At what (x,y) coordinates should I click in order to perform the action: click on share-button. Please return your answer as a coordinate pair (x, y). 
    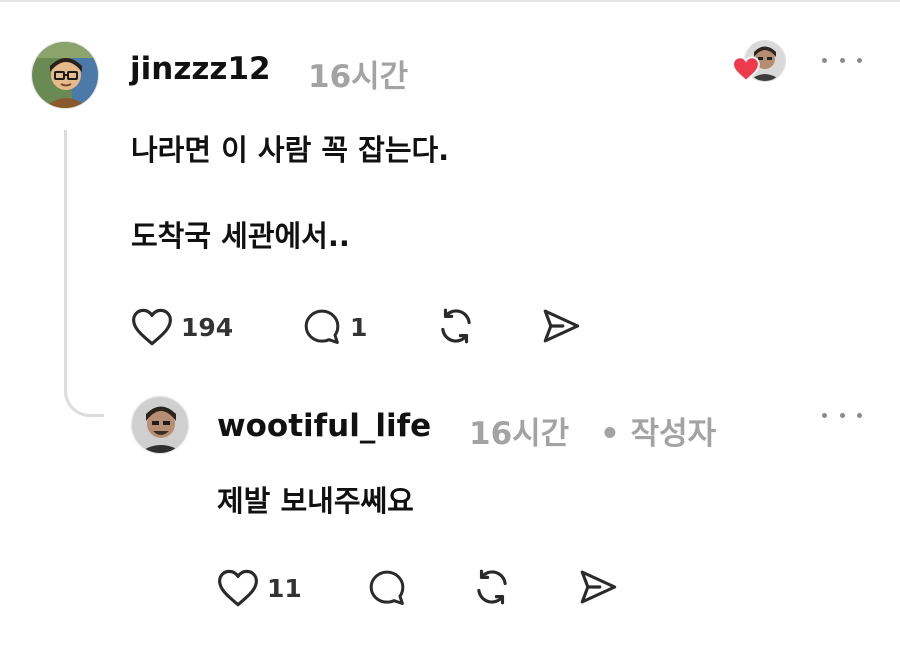
    Looking at the image, I should click on (561, 326).